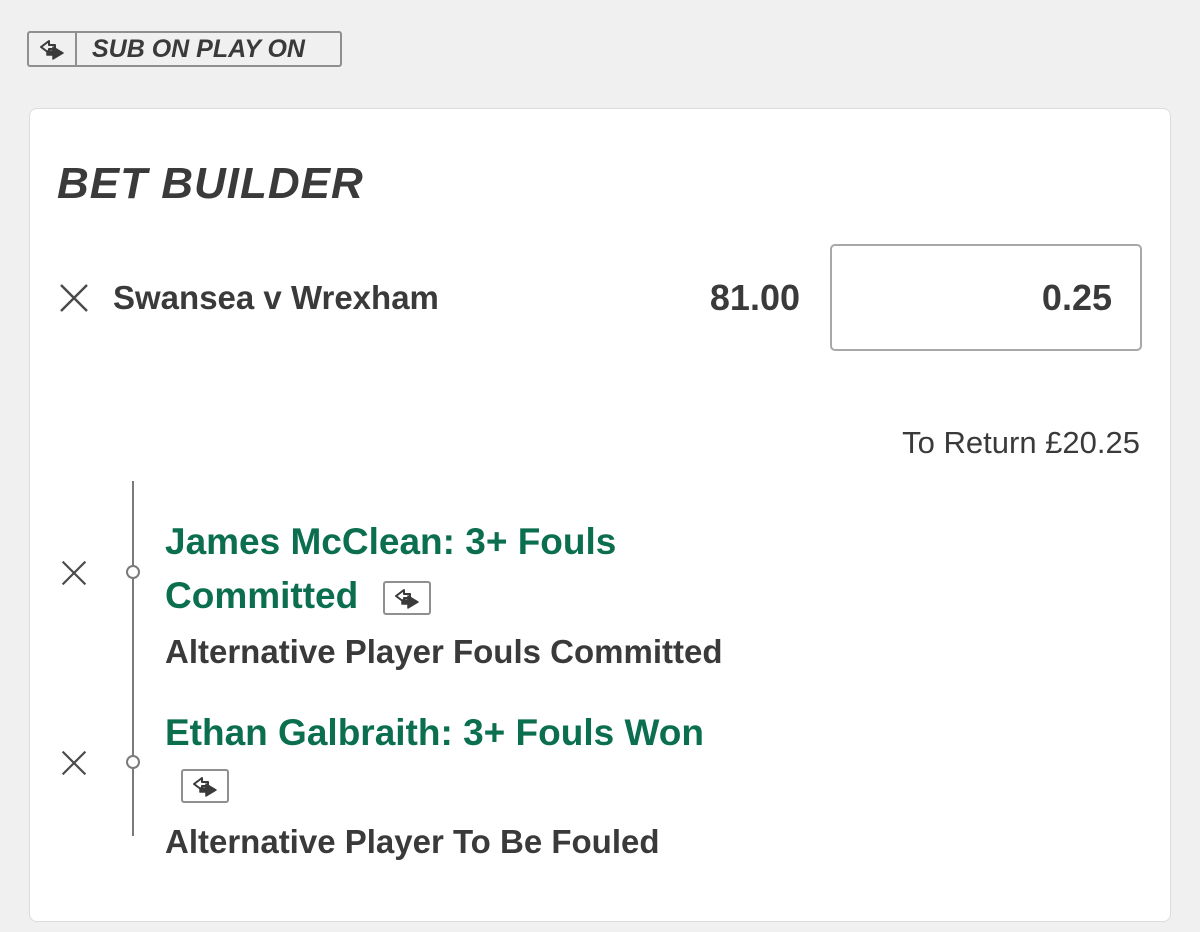 The height and width of the screenshot is (932, 1200). I want to click on sub-on-play-on-badge: SUB ON PLAY ON, so click(184, 49).